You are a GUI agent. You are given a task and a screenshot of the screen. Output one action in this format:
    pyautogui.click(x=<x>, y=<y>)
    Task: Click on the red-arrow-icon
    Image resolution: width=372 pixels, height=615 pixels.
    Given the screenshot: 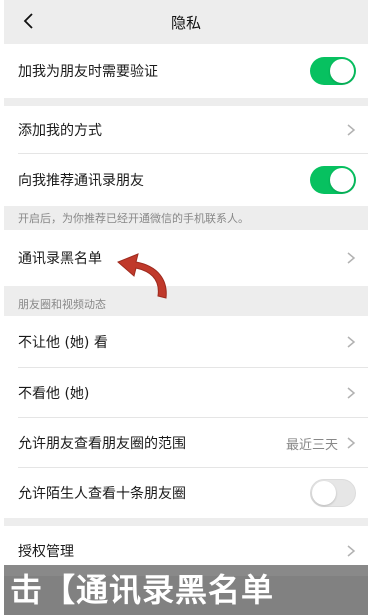 What is the action you would take?
    pyautogui.click(x=142, y=276)
    